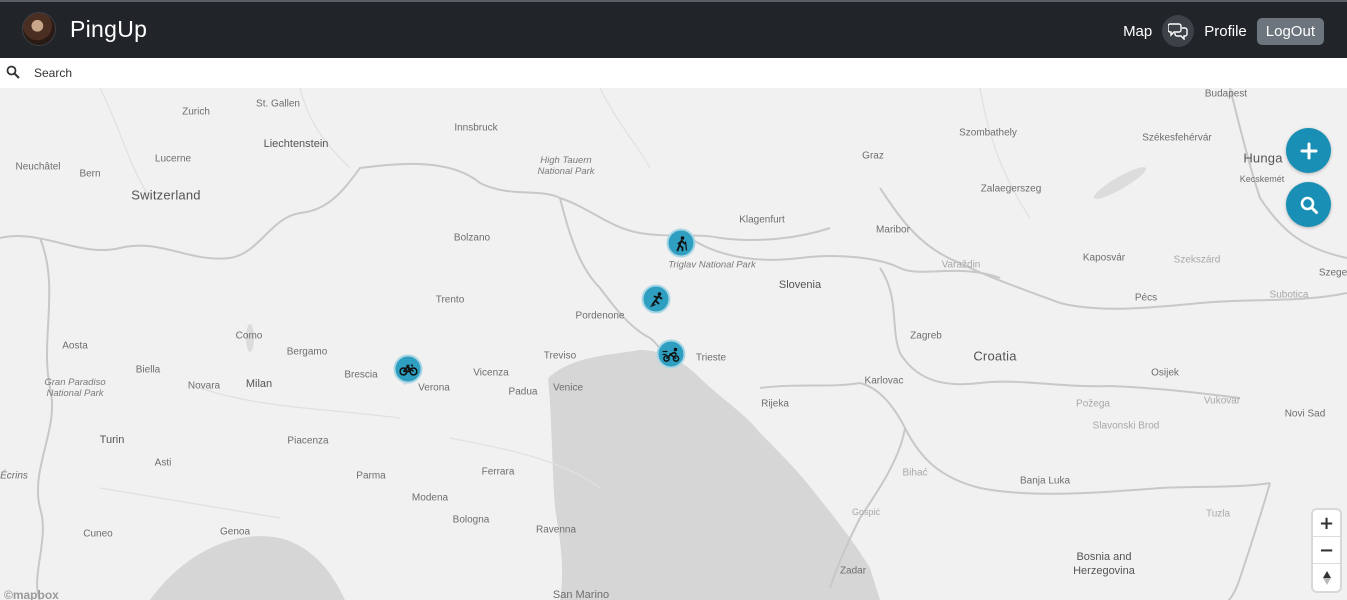 The width and height of the screenshot is (1347, 600). I want to click on label-vukovar: Vukovar, so click(1222, 401).